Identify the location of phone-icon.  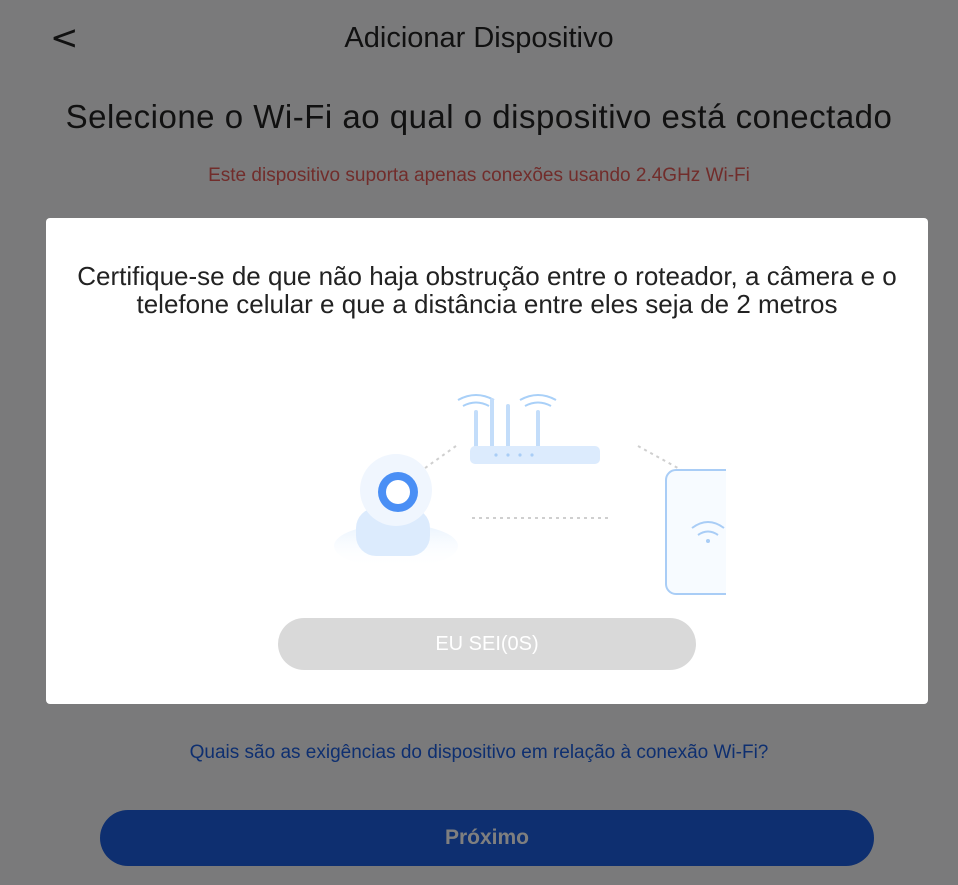
(695, 532).